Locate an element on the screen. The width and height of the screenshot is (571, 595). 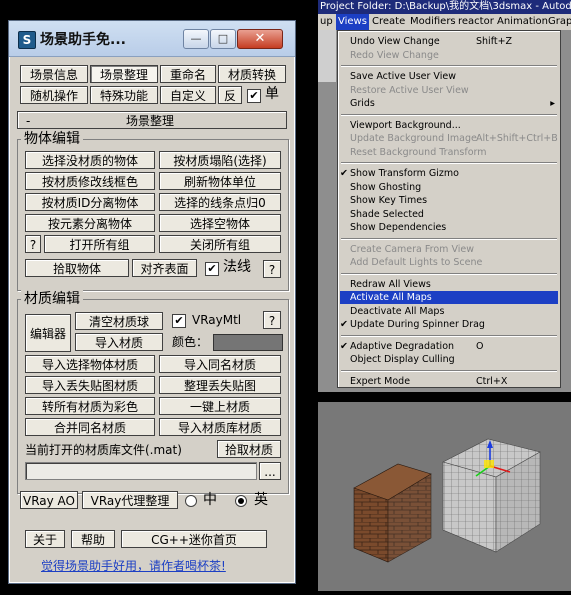
lang-en-radio is located at coordinates (241, 501).